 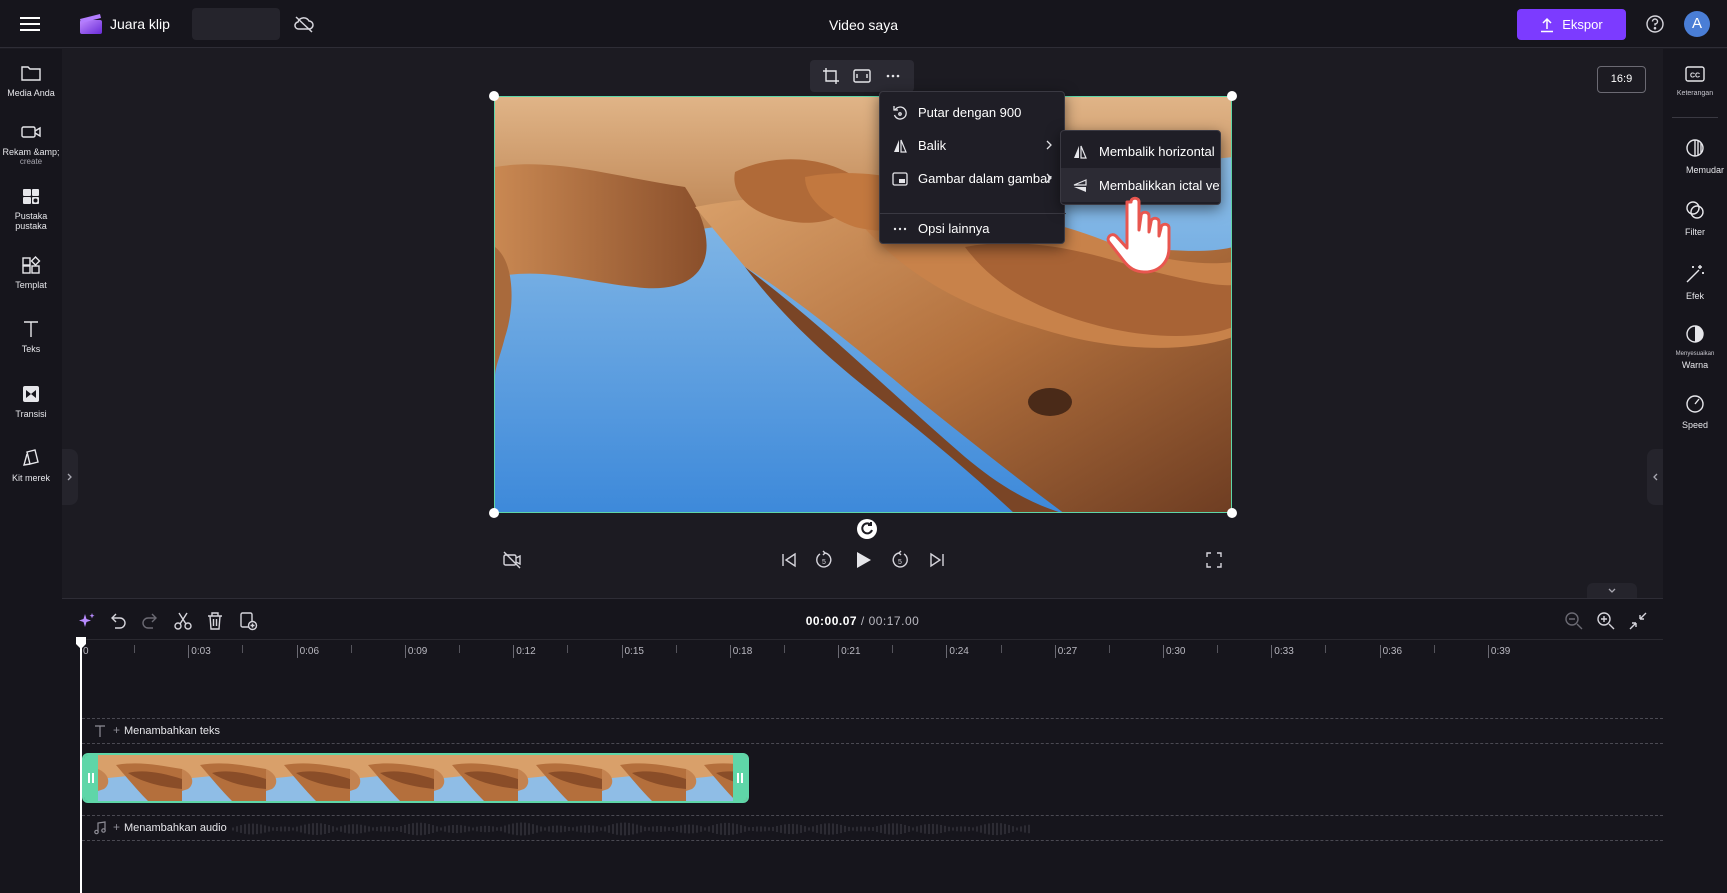 What do you see at coordinates (1160, 185) in the screenshot?
I see `menu-item-label: Membalikkan ictal vet` at bounding box center [1160, 185].